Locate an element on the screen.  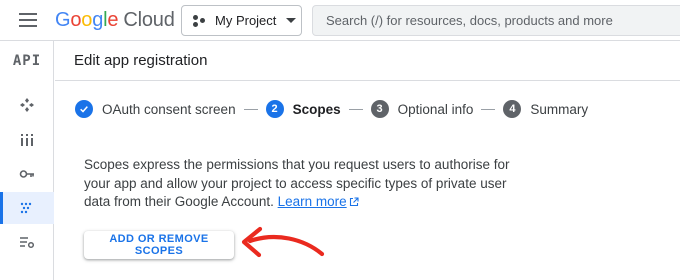
consent-dots-icon is located at coordinates (26, 208).